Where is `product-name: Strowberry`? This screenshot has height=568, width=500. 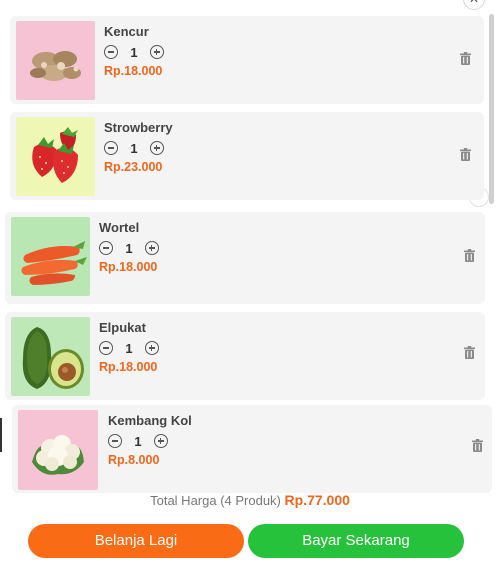 product-name: Strowberry is located at coordinates (138, 127).